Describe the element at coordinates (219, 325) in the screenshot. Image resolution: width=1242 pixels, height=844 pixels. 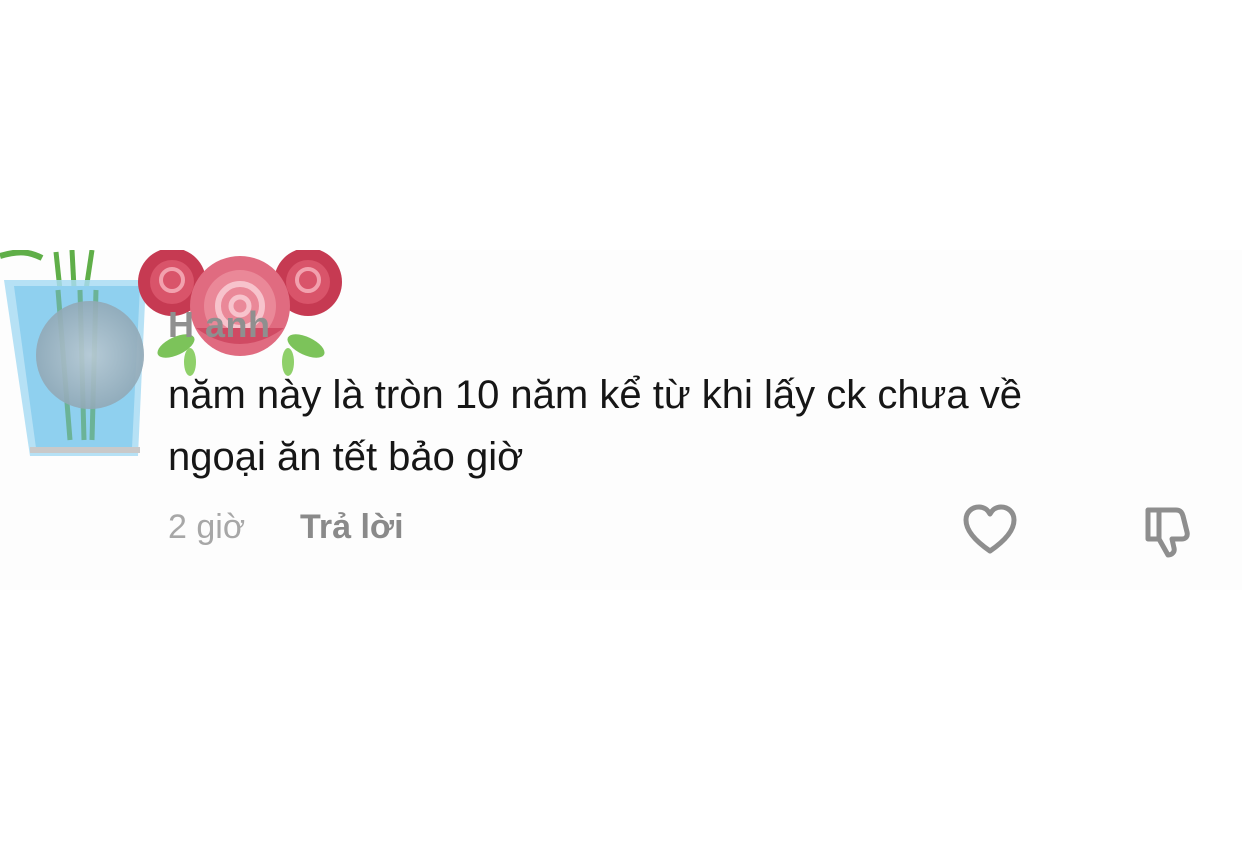
I see `comment-username: H anh` at that location.